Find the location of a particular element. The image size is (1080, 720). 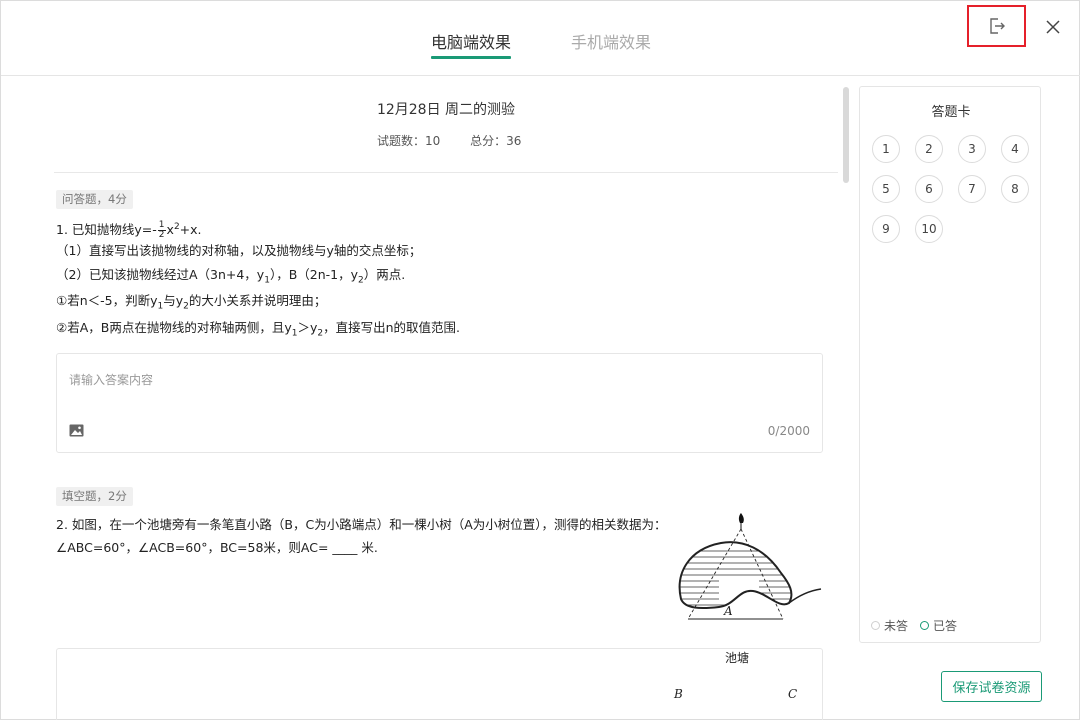

question-number-button: 9 is located at coordinates (886, 229).